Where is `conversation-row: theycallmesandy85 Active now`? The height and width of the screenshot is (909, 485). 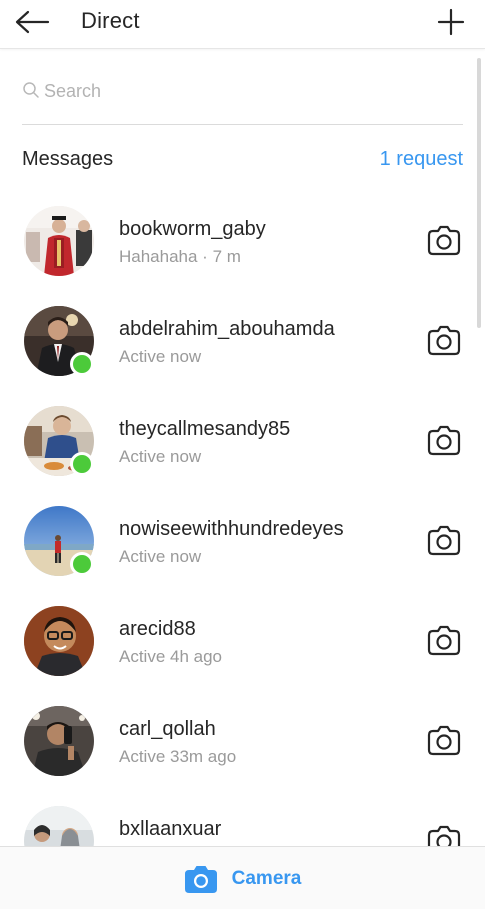
conversation-row: theycallmesandy85 Active now is located at coordinates (242, 440).